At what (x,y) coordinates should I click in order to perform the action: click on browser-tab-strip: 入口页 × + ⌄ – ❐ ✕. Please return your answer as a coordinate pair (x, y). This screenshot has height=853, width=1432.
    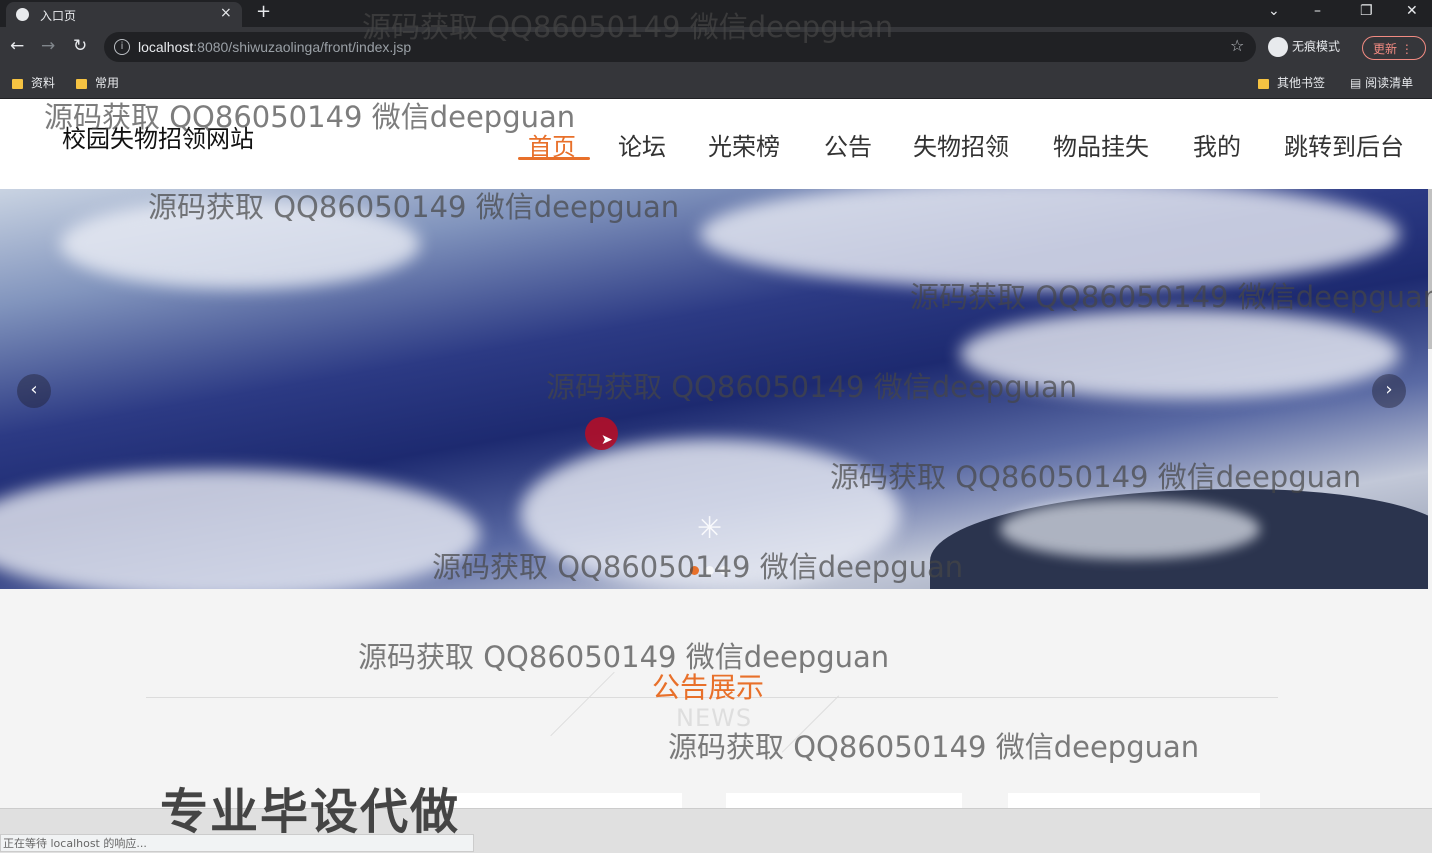
    Looking at the image, I should click on (716, 13).